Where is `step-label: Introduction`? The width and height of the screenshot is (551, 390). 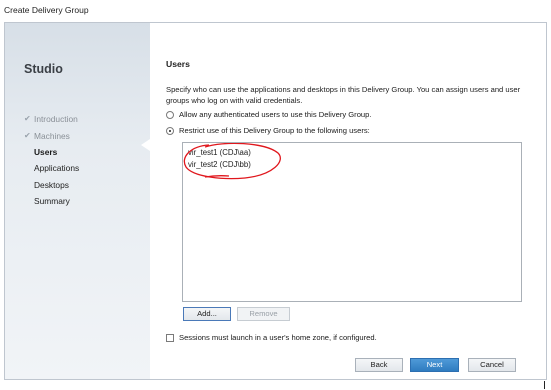 step-label: Introduction is located at coordinates (56, 119).